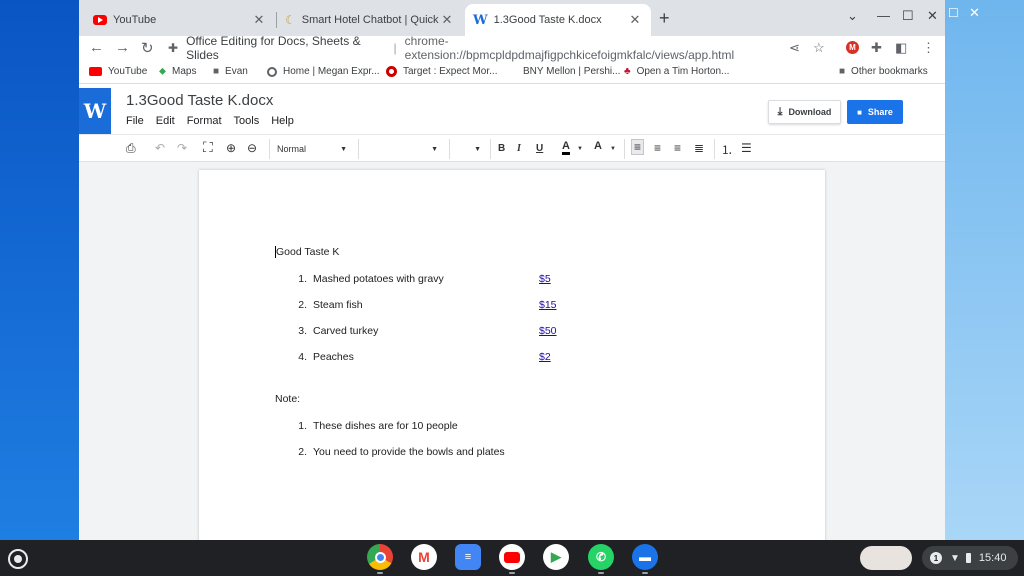 The height and width of the screenshot is (576, 1024). What do you see at coordinates (380, 557) in the screenshot?
I see `chrome-app-icon` at bounding box center [380, 557].